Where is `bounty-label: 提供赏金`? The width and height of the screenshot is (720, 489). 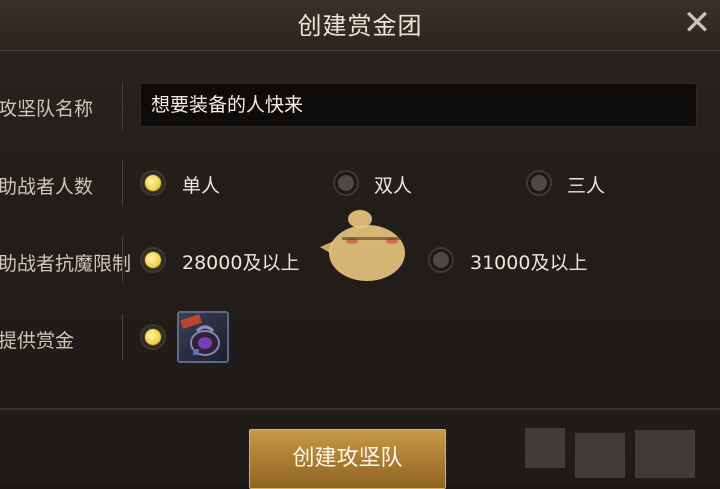 bounty-label: 提供赏金 is located at coordinates (37, 341).